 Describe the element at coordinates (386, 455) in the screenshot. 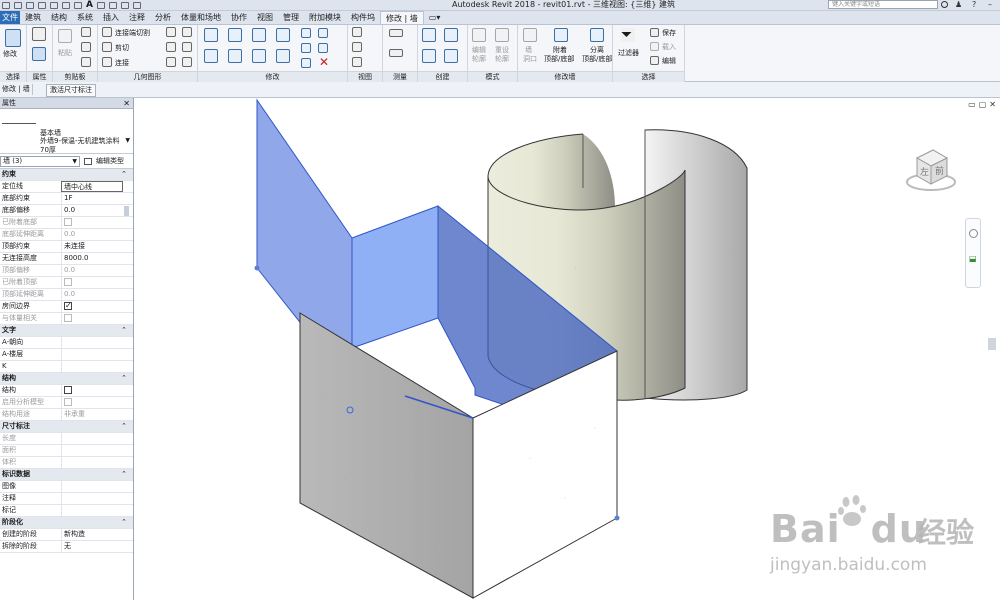

I see `front-wall-gray-face` at that location.